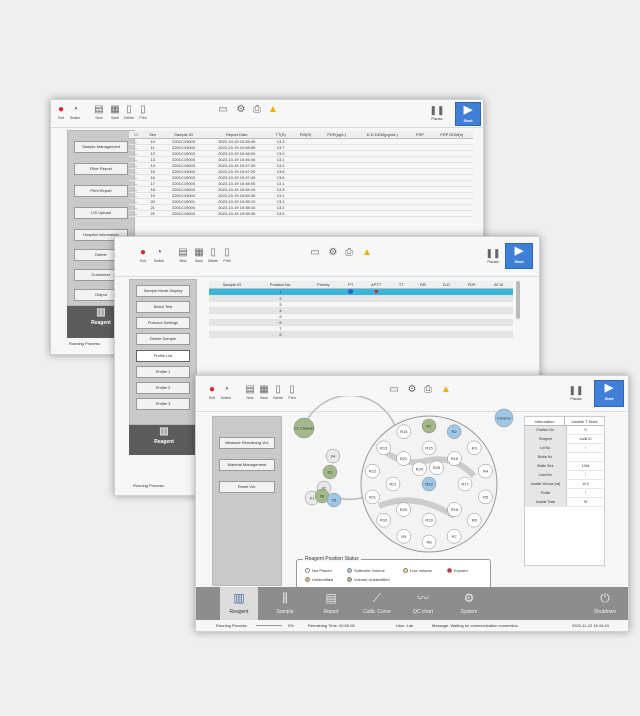  I want to click on side-button: Sample Management, so click(101, 147).